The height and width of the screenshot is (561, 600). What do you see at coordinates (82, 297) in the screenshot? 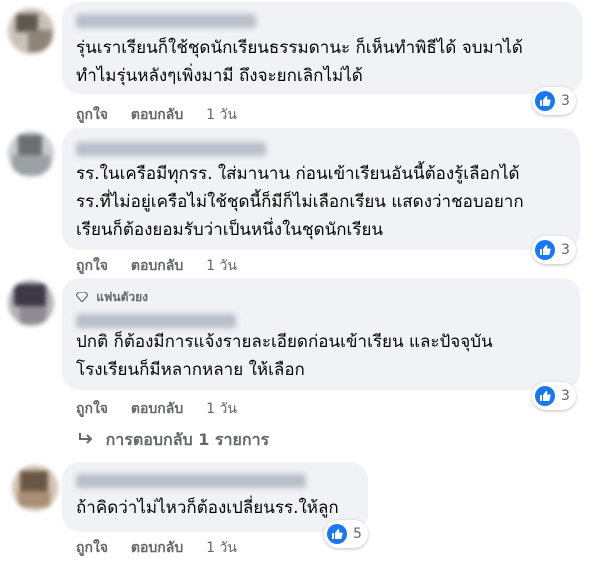
I see `diamond-icon` at bounding box center [82, 297].